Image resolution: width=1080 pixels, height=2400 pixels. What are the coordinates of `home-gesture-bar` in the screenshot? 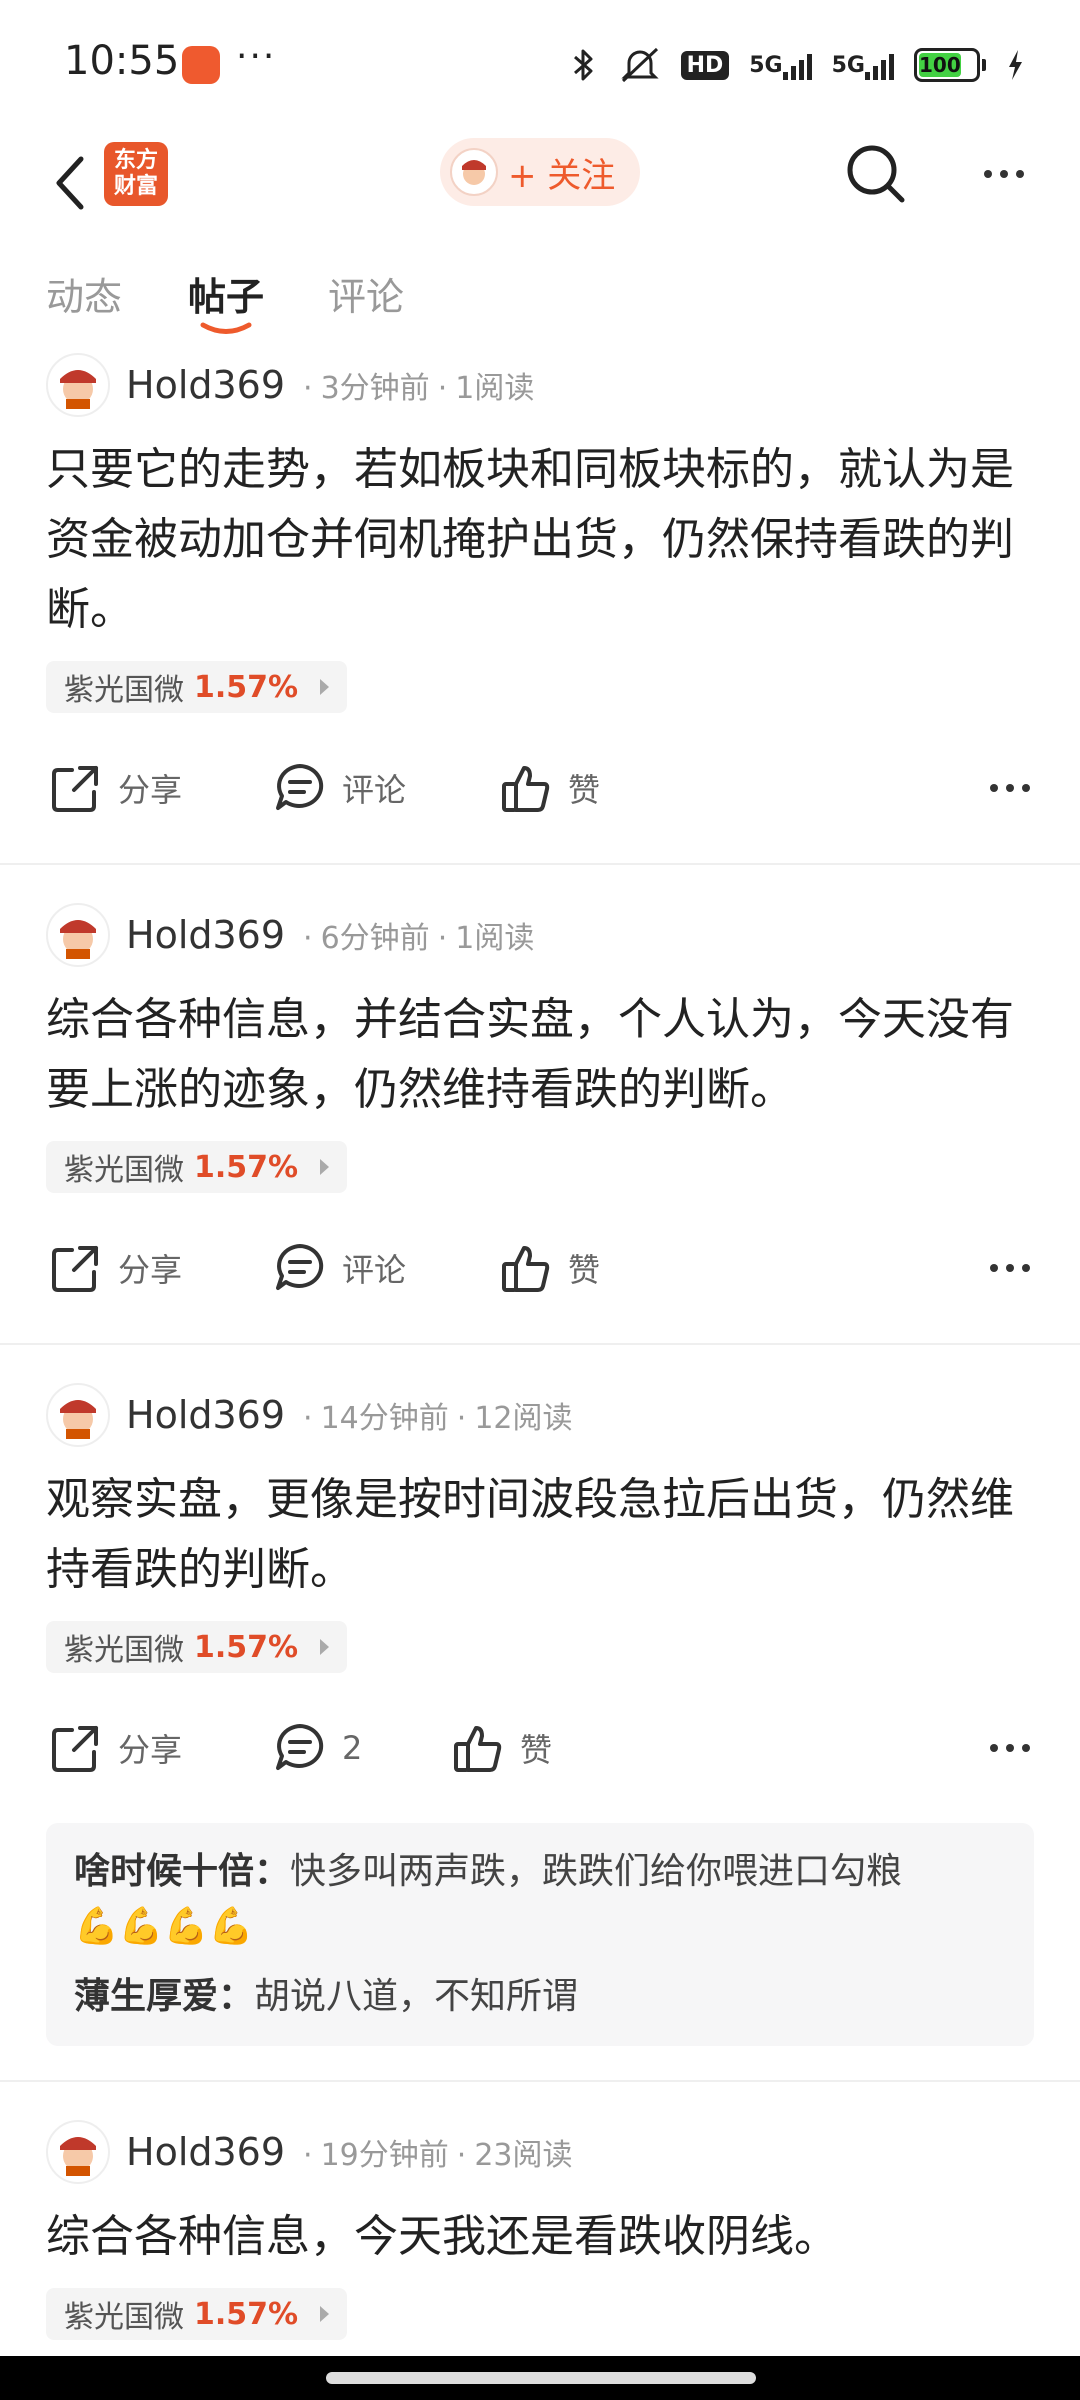 It's located at (541, 2378).